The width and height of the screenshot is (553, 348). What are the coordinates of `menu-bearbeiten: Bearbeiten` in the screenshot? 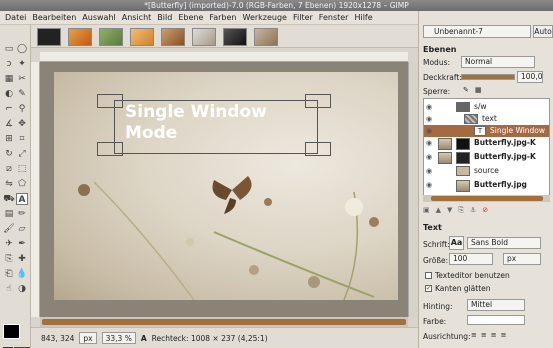 It's located at (54, 17).